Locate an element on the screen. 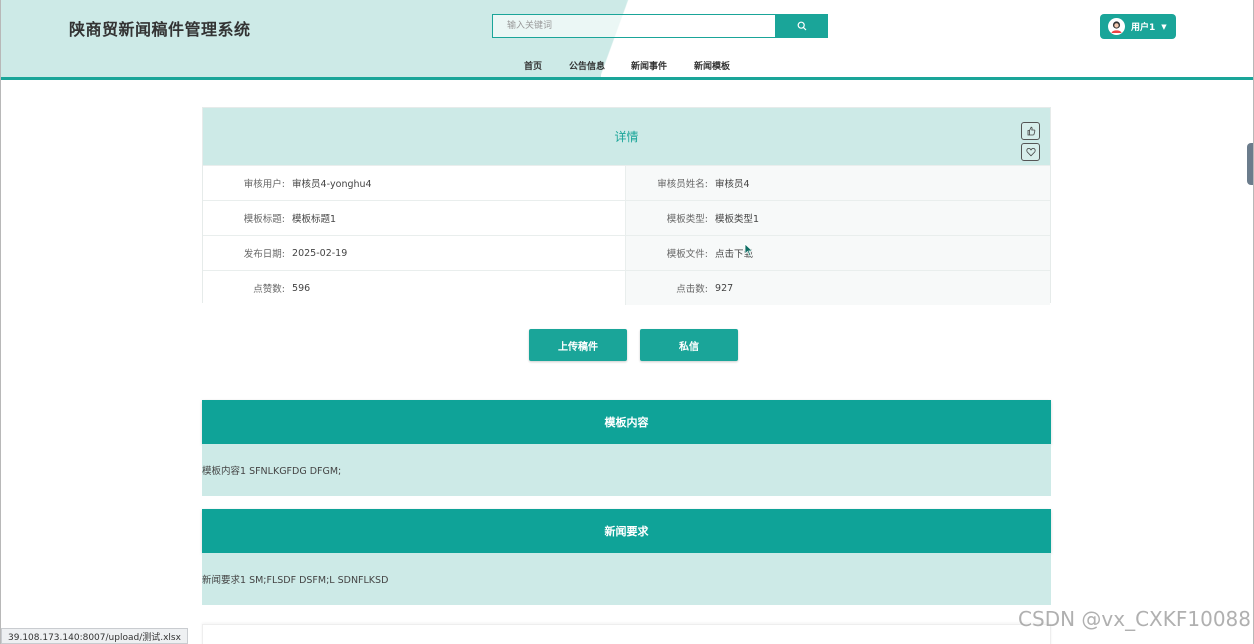 This screenshot has width=1254, height=644. user-menu-button: 用户1 ▼ is located at coordinates (1138, 26).